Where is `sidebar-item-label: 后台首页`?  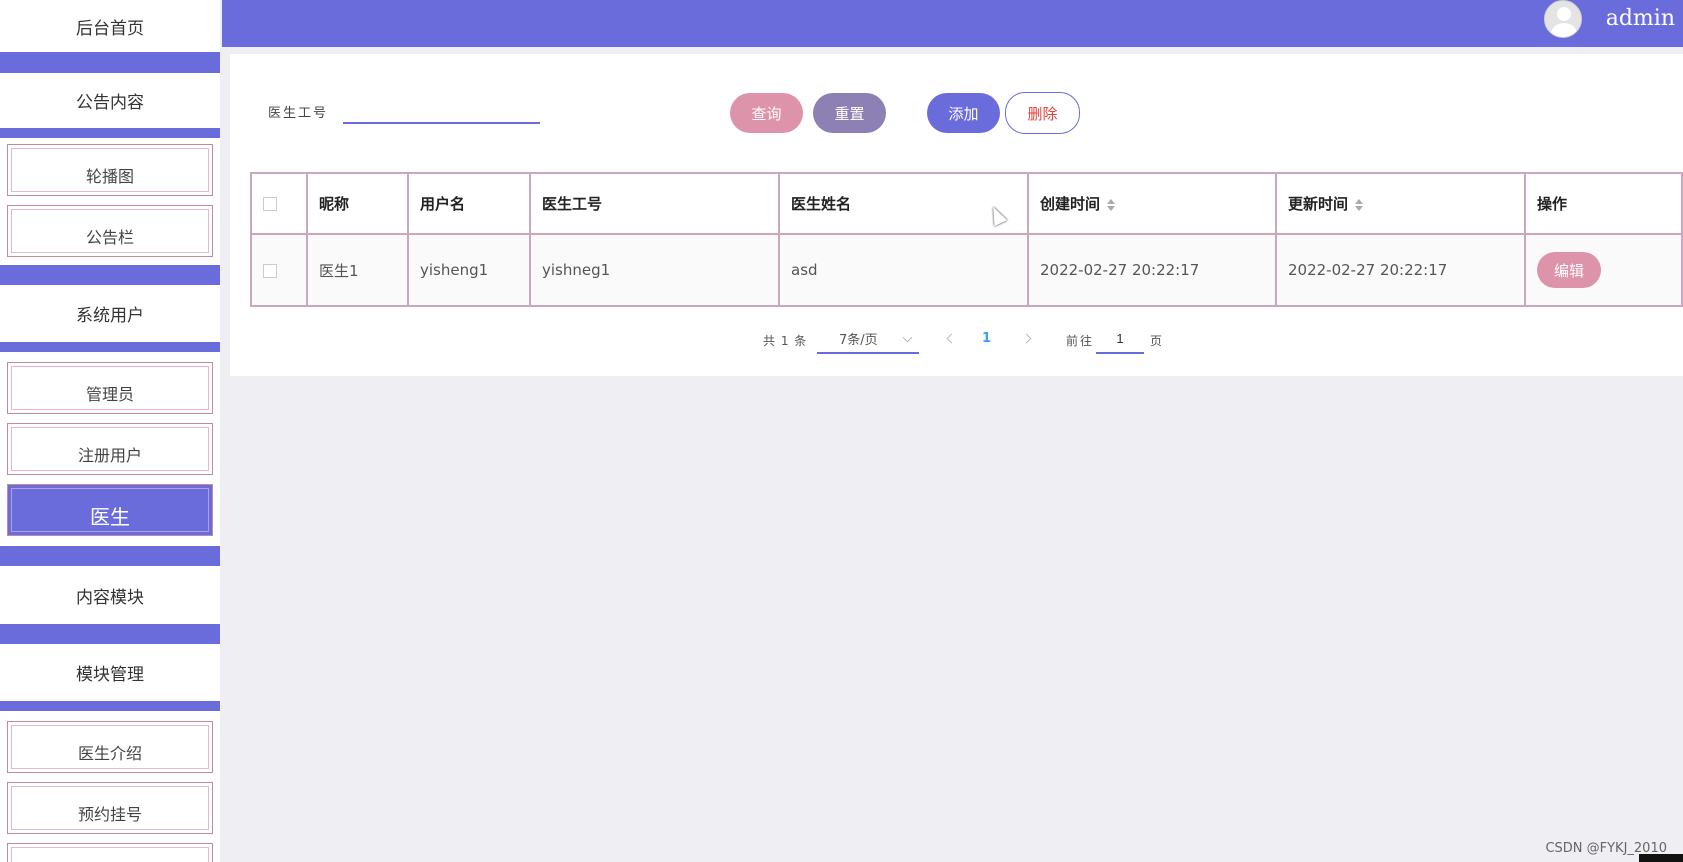
sidebar-item-label: 后台首页 is located at coordinates (110, 28).